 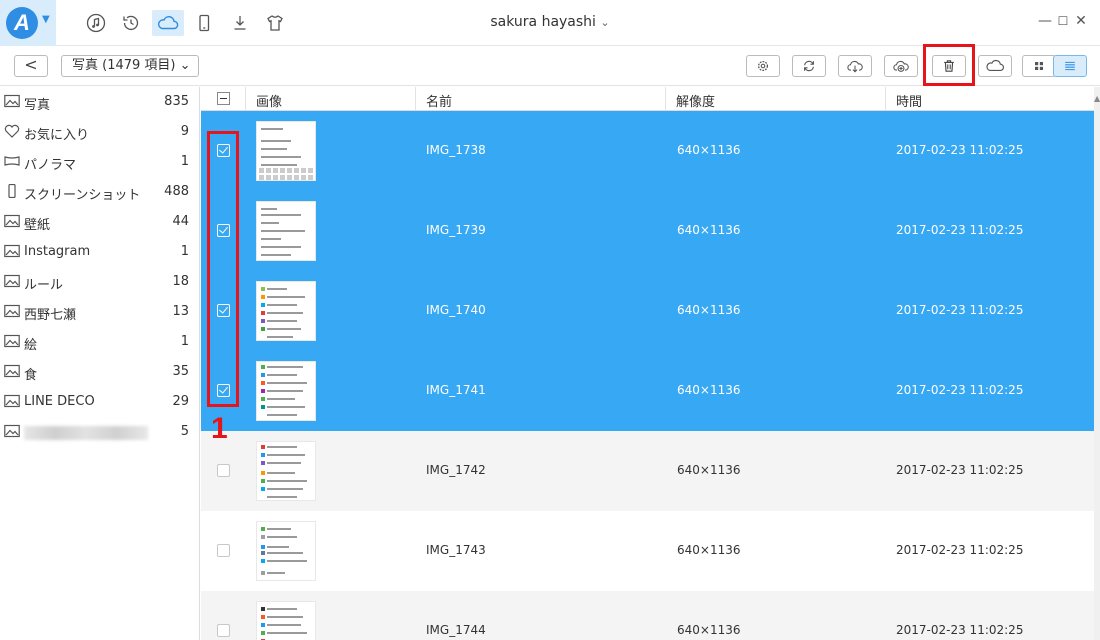 I want to click on icloud-sync-button, so click(x=995, y=66).